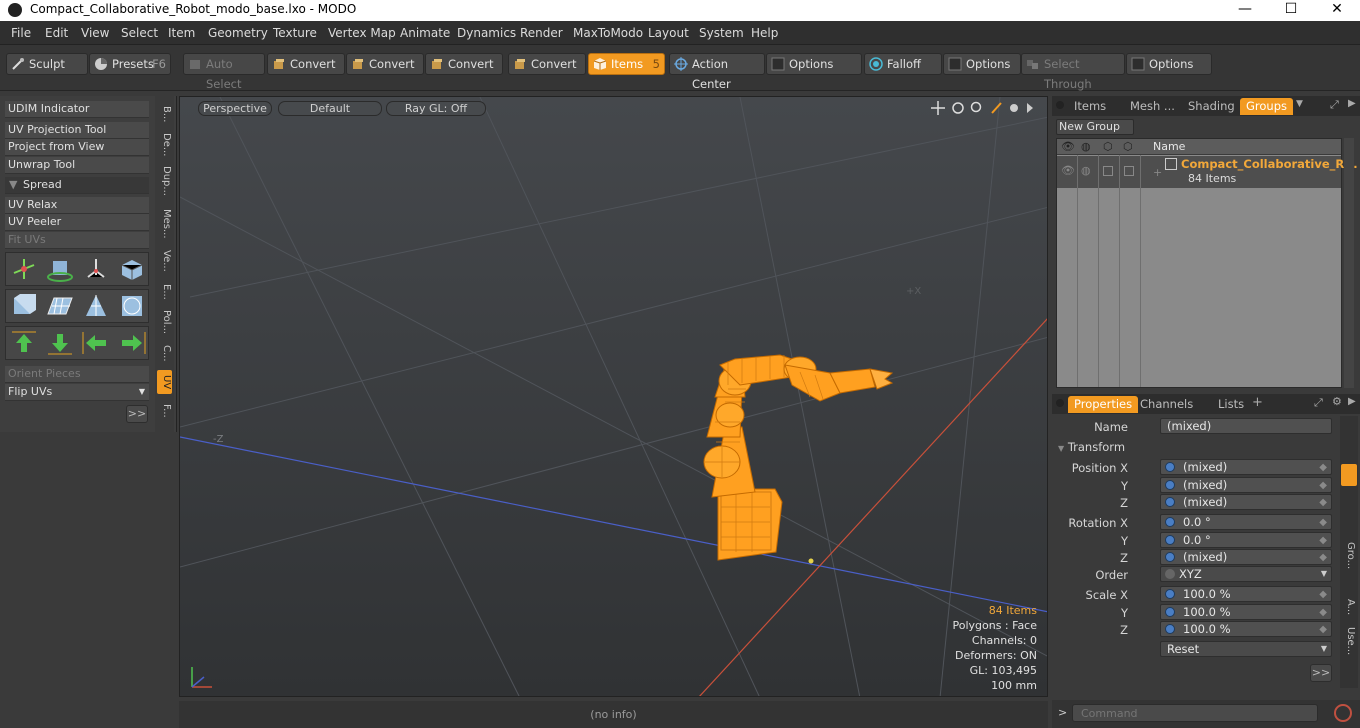  I want to click on udim-indicator-button: UDIM Indicator, so click(77, 109).